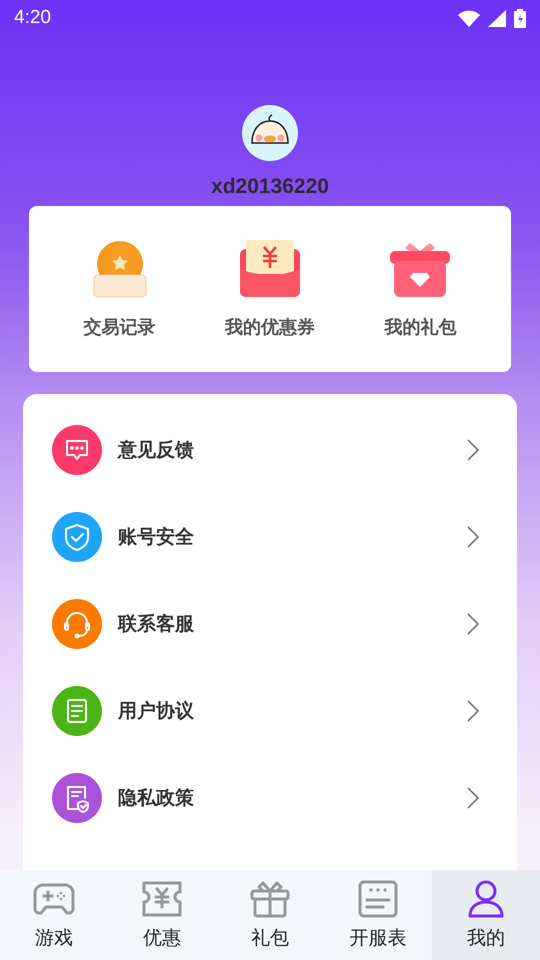  What do you see at coordinates (32, 18) in the screenshot?
I see `status-time: 4:20` at bounding box center [32, 18].